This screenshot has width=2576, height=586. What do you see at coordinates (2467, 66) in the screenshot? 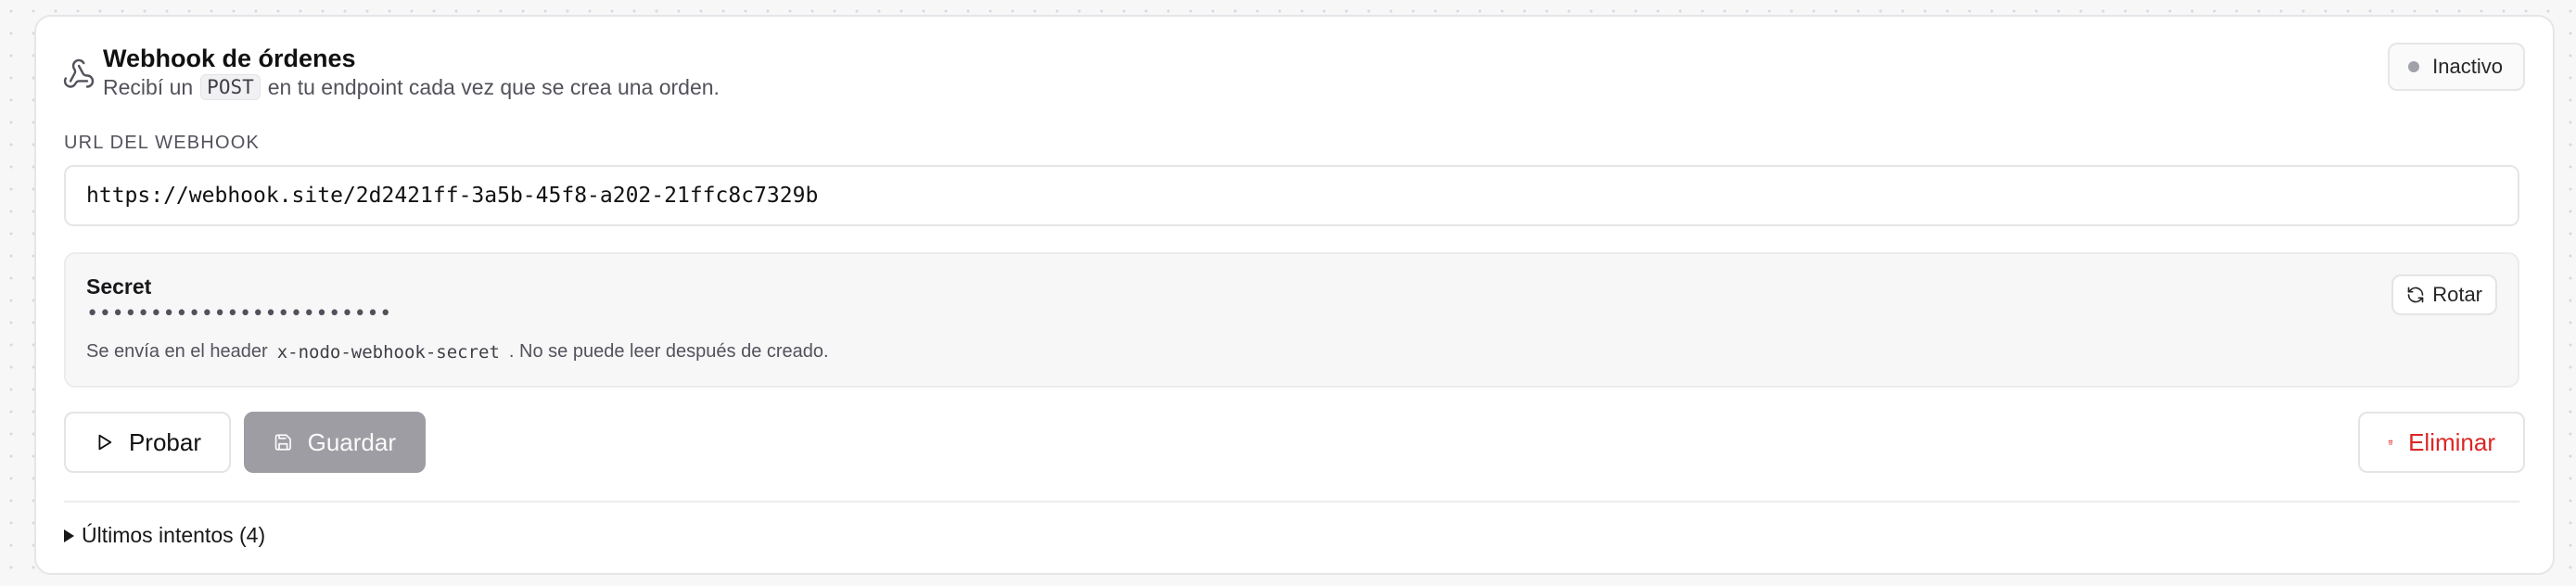
I see `status-label: Inactivo` at bounding box center [2467, 66].